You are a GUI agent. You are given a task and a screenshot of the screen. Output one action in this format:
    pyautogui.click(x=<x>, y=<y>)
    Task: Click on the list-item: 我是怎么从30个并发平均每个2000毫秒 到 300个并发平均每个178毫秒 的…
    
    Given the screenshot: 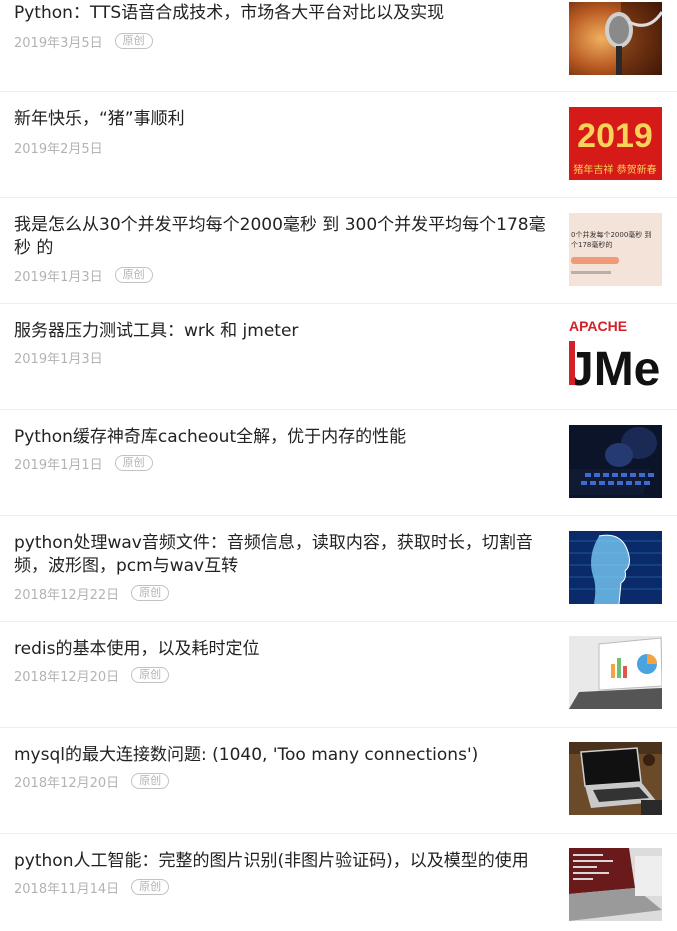 What is the action you would take?
    pyautogui.click(x=338, y=251)
    